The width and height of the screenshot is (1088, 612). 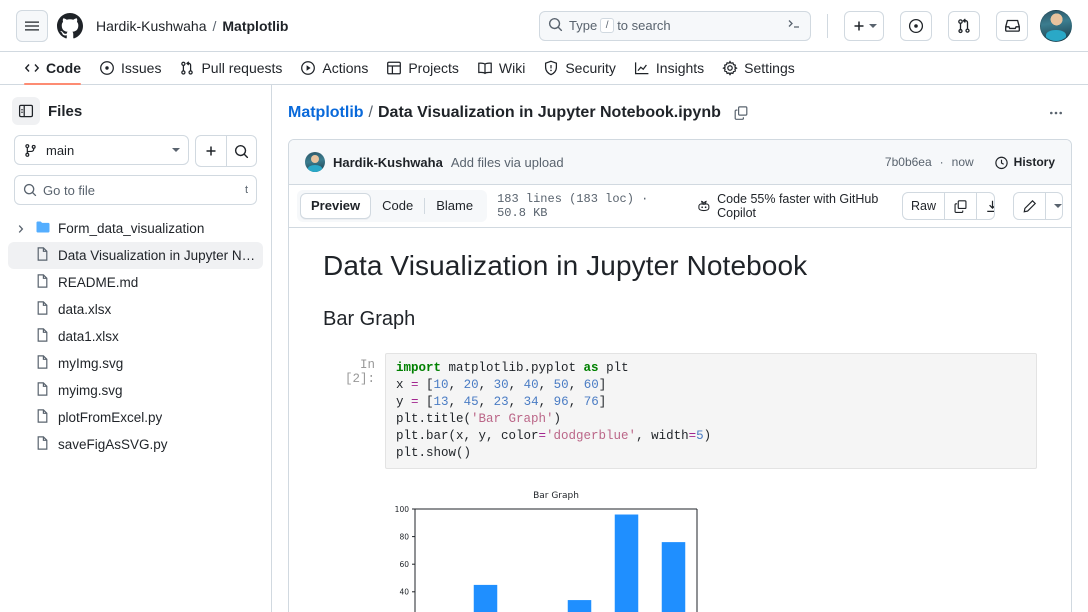 What do you see at coordinates (70, 26) in the screenshot?
I see `github-logo-icon` at bounding box center [70, 26].